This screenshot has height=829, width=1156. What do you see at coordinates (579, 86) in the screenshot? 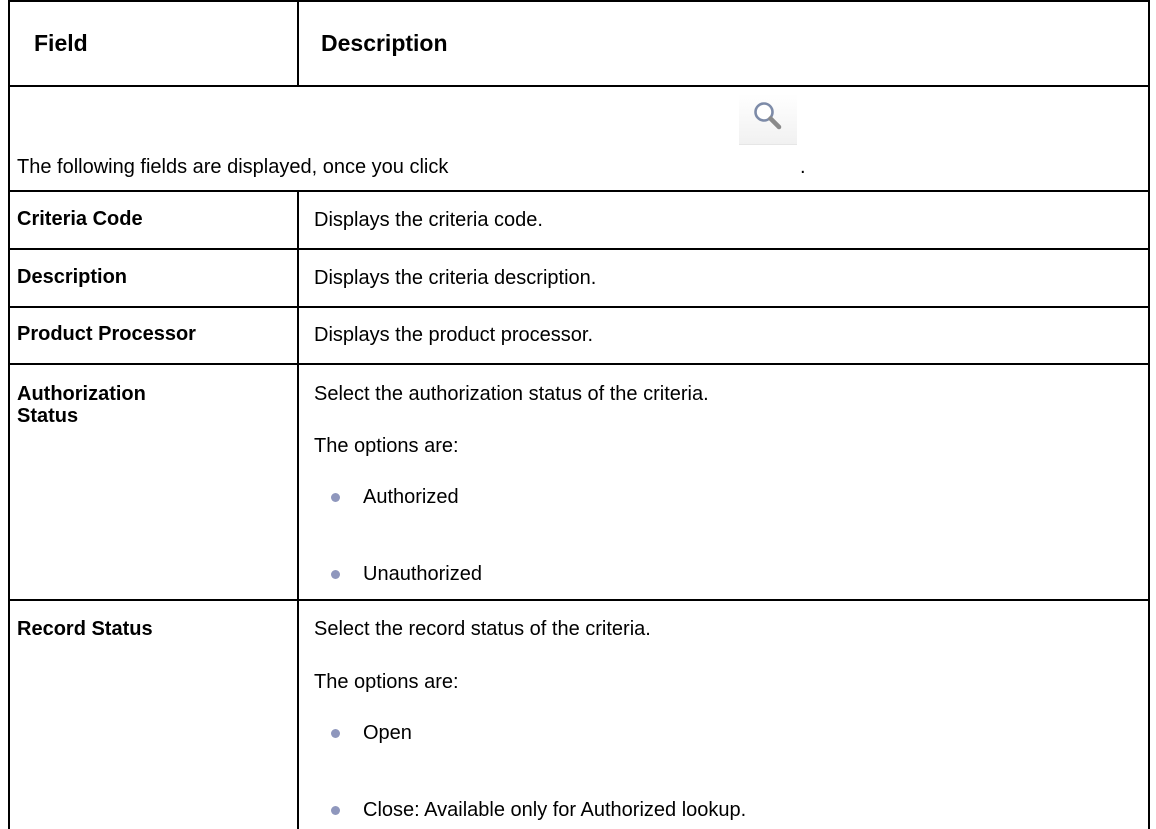
I see `header-divider` at bounding box center [579, 86].